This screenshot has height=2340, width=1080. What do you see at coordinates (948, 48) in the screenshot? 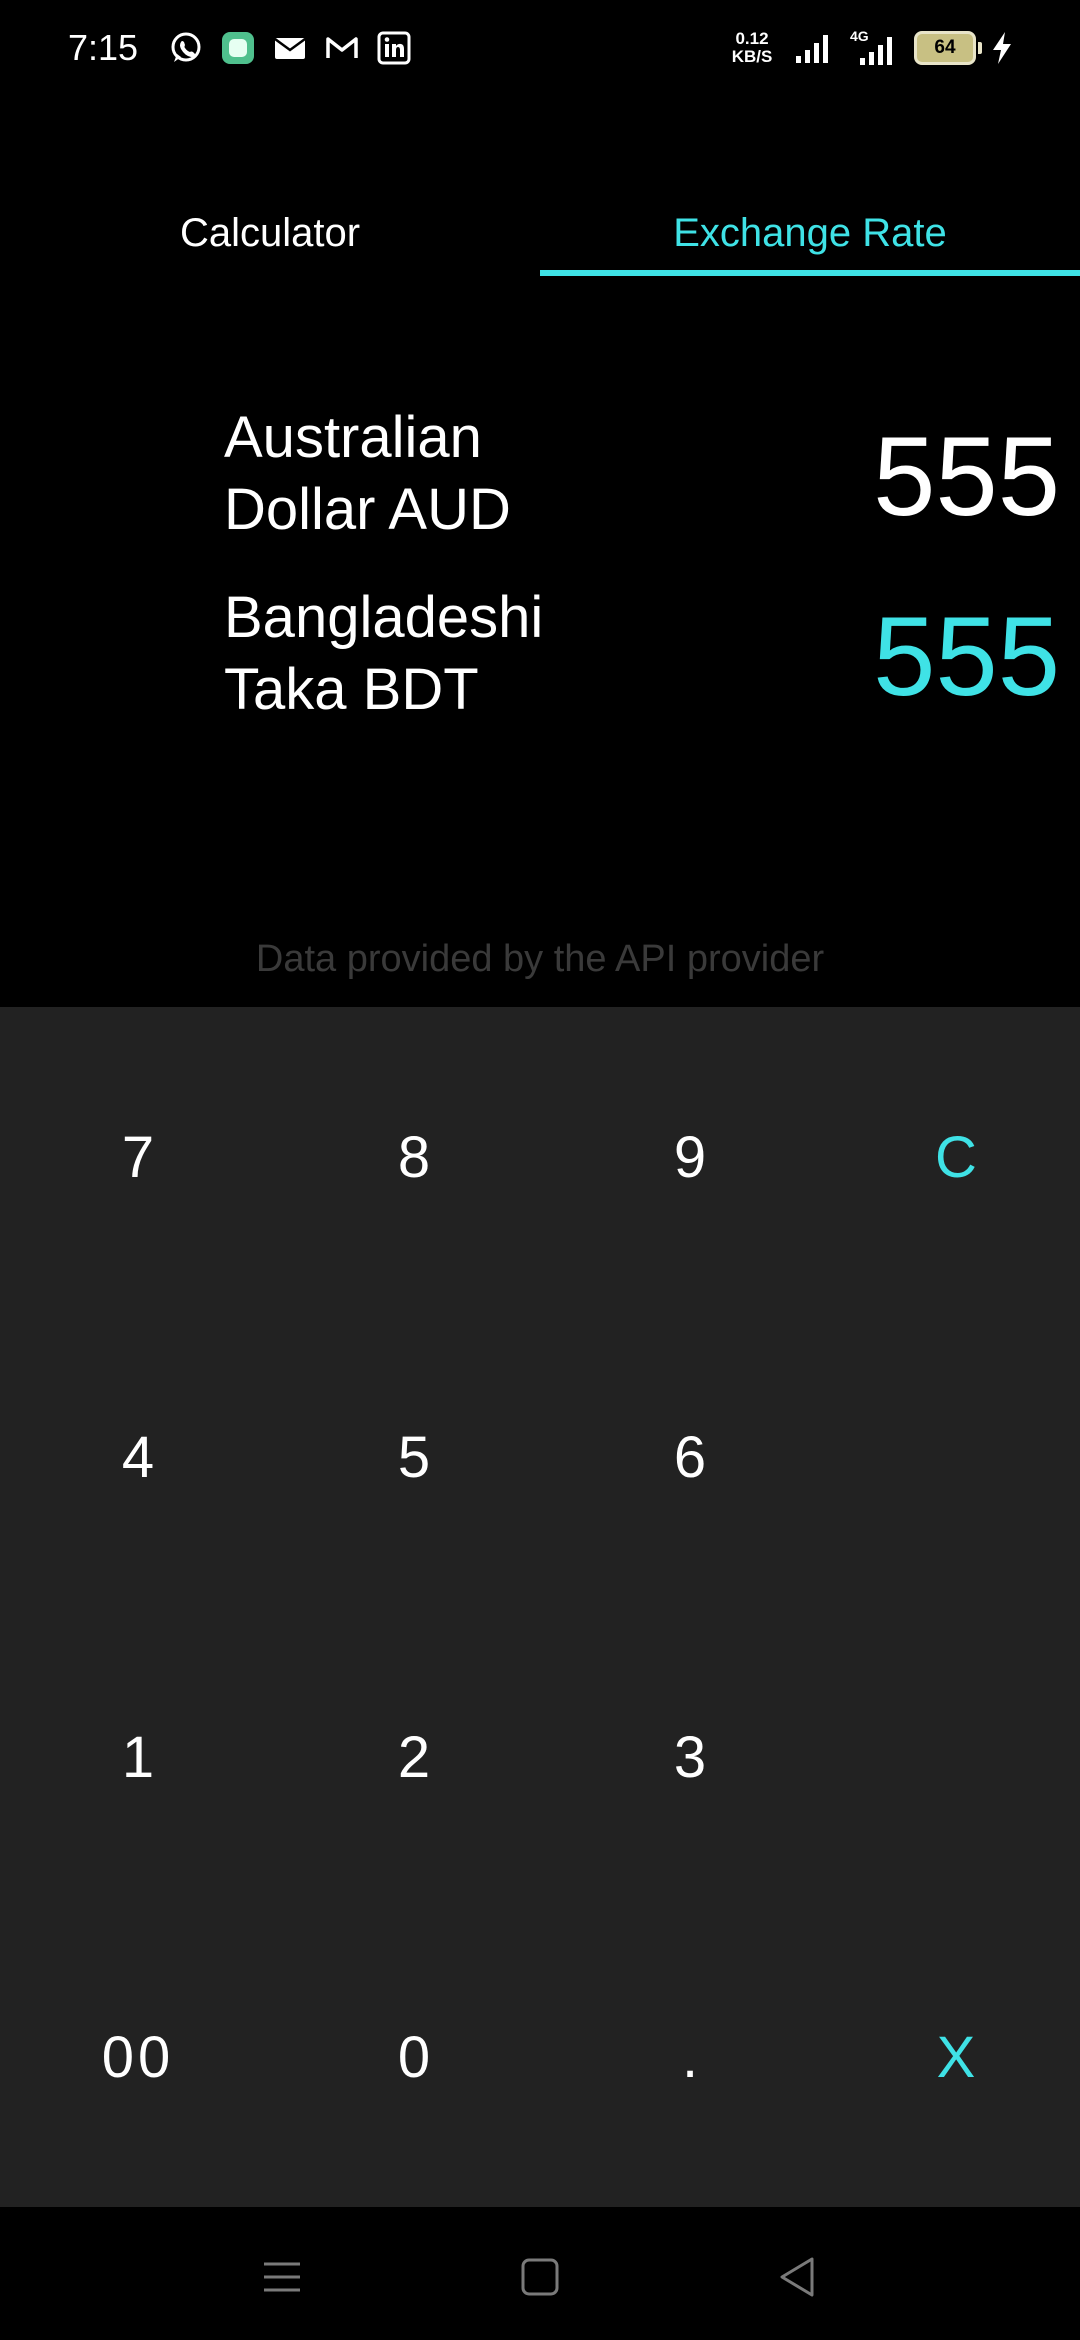
I see `battery-icon: 64` at bounding box center [948, 48].